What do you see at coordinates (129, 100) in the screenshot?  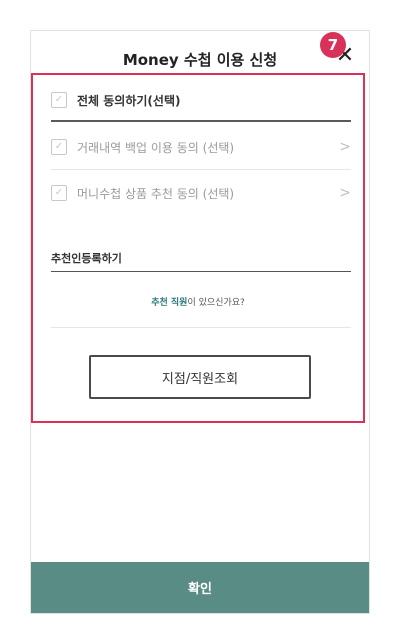 I see `agree-all-label: 전체 동의하기(선택)` at bounding box center [129, 100].